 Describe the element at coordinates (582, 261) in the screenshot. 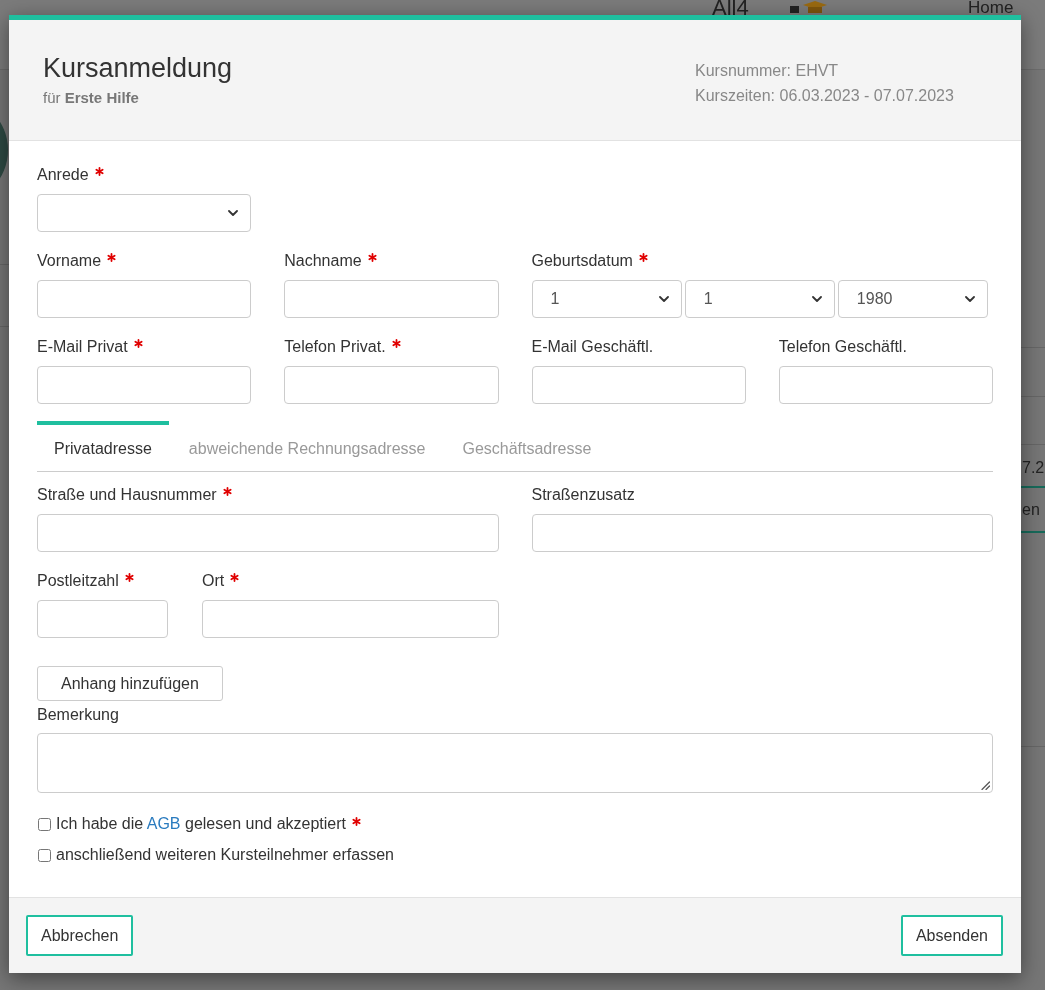

I see `field-label: Geburtsdatum` at that location.